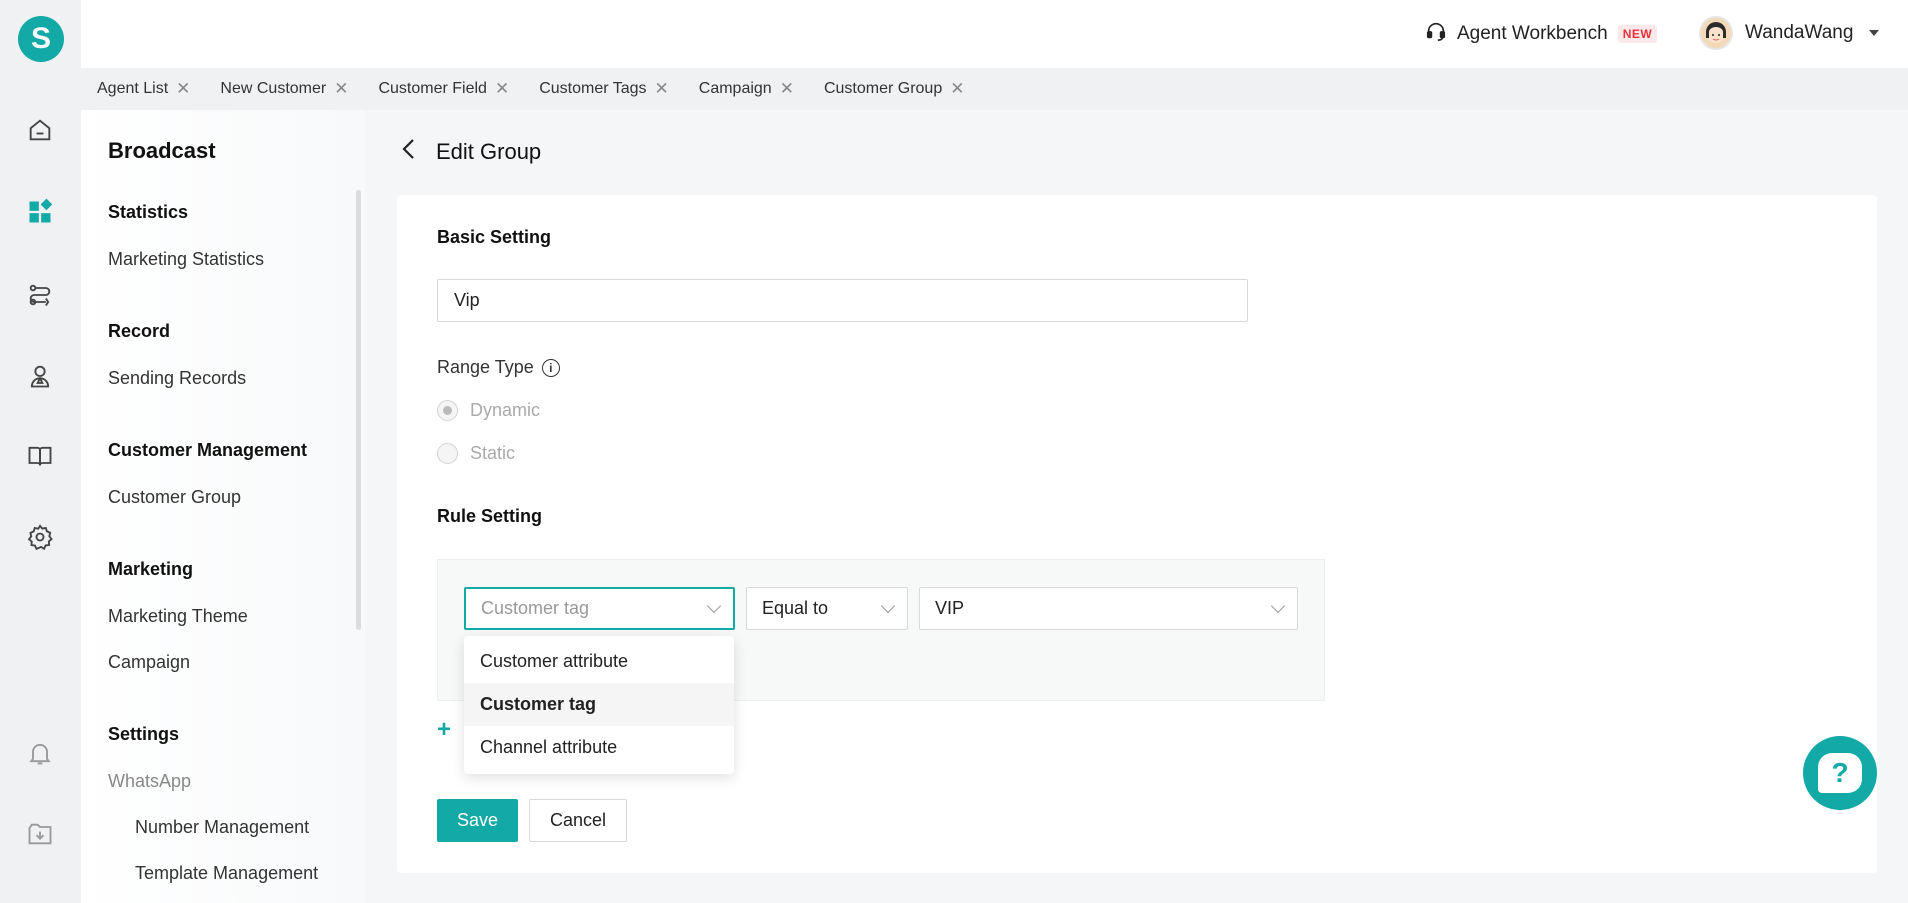 This screenshot has width=1908, height=903. Describe the element at coordinates (222, 827) in the screenshot. I see `sidebar-item-number-management: Number Management` at that location.